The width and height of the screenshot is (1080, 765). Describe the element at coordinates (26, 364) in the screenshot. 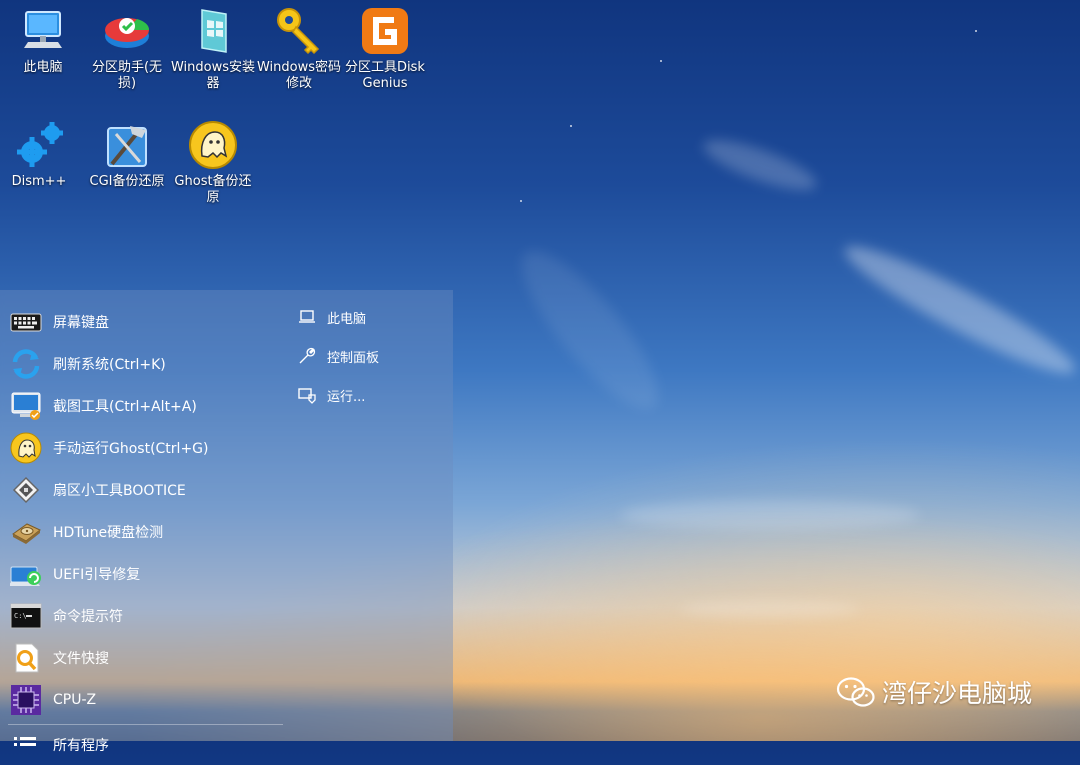

I see `refresh-icon` at that location.